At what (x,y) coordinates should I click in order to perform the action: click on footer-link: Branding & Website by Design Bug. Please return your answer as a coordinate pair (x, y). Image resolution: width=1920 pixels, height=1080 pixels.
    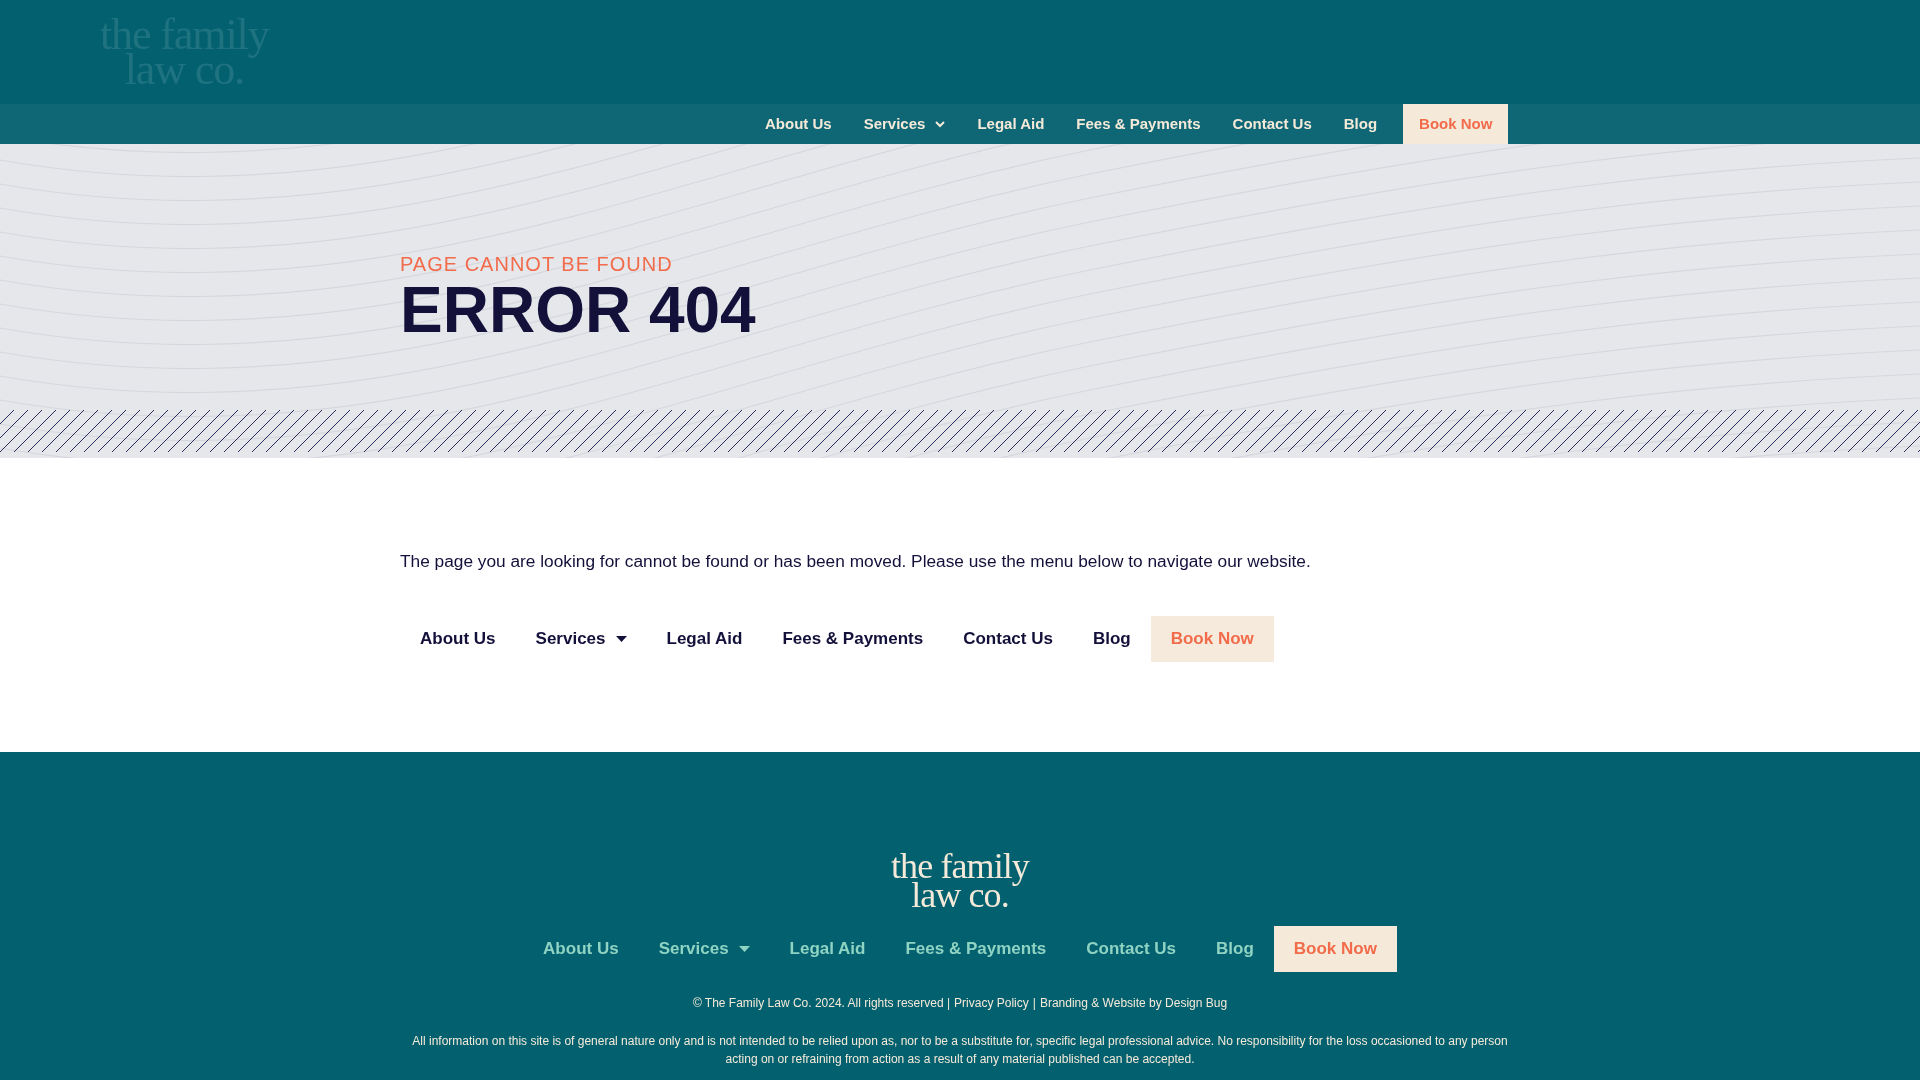
    Looking at the image, I should click on (1133, 1002).